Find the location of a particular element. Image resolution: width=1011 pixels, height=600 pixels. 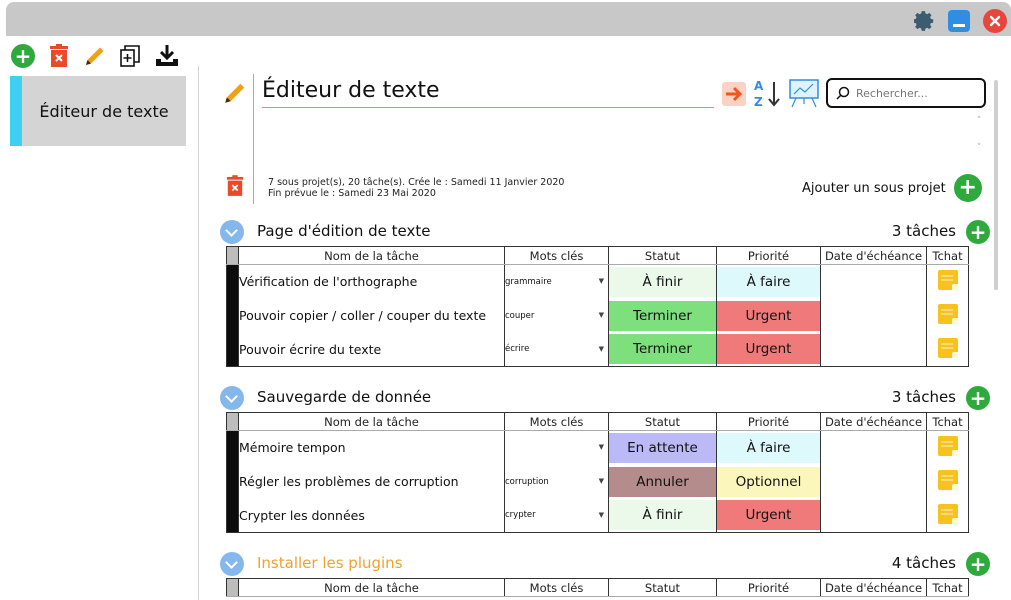

task-name: Crypter les données is located at coordinates (371, 515).